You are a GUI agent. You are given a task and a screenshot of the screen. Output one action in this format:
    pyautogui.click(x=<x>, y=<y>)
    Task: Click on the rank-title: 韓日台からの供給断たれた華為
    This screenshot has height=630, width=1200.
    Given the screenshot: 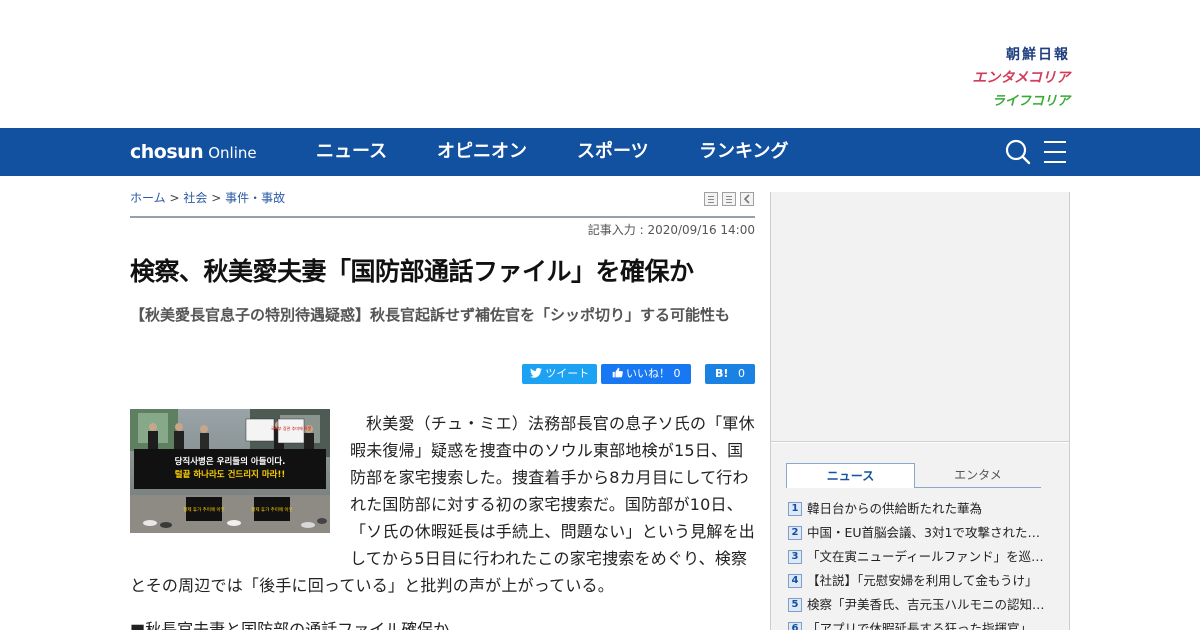 What is the action you would take?
    pyautogui.click(x=895, y=508)
    